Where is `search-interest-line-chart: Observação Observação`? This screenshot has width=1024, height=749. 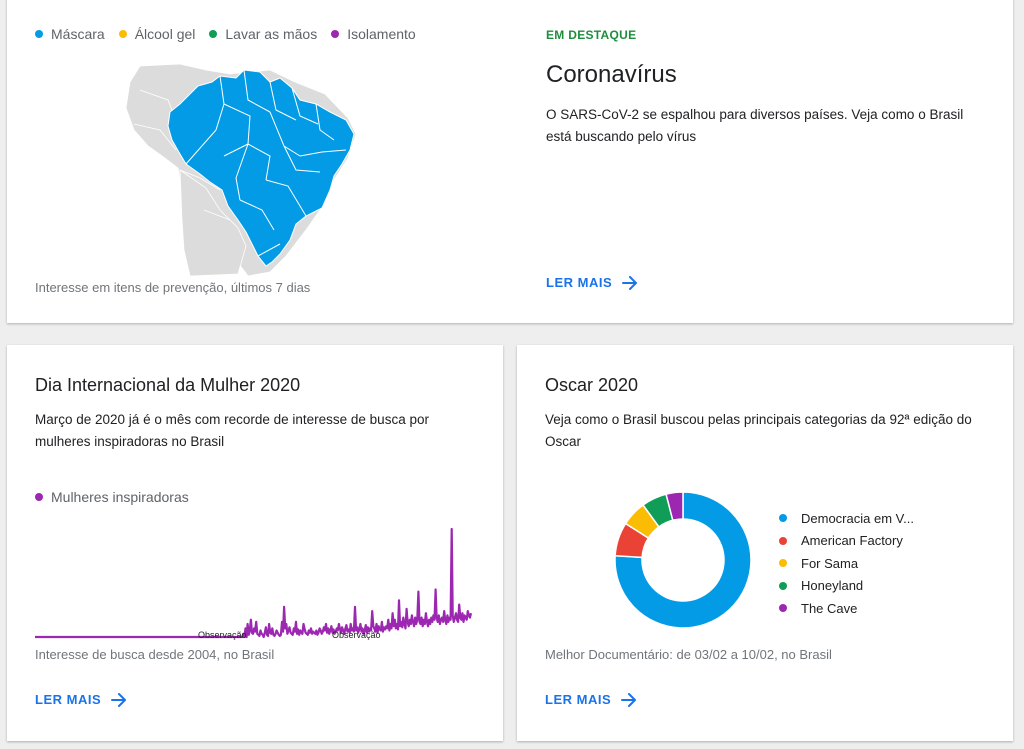
search-interest-line-chart: Observação Observação is located at coordinates (255, 590).